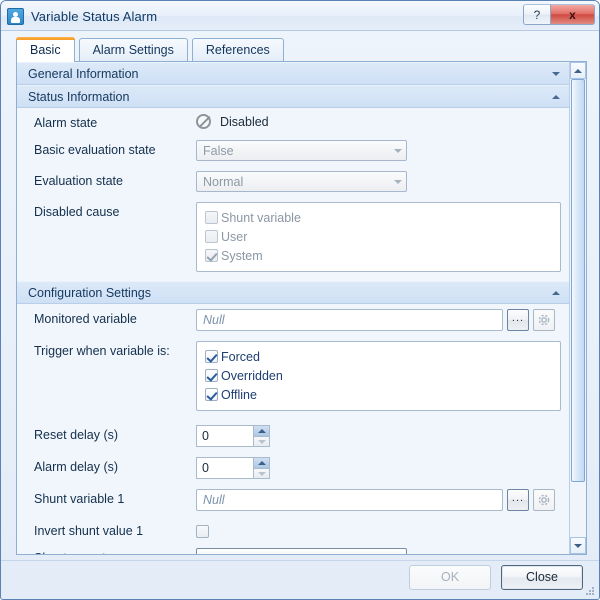 The width and height of the screenshot is (600, 600). What do you see at coordinates (76, 467) in the screenshot?
I see `label-alarm-delay: Alarm delay (s)` at bounding box center [76, 467].